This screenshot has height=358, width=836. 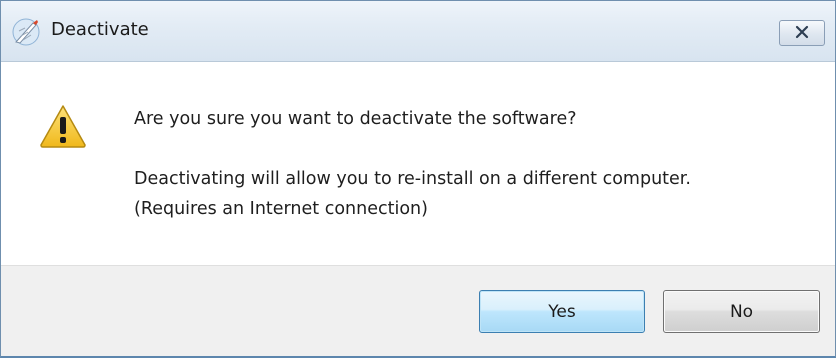 What do you see at coordinates (741, 311) in the screenshot?
I see `no-button: No` at bounding box center [741, 311].